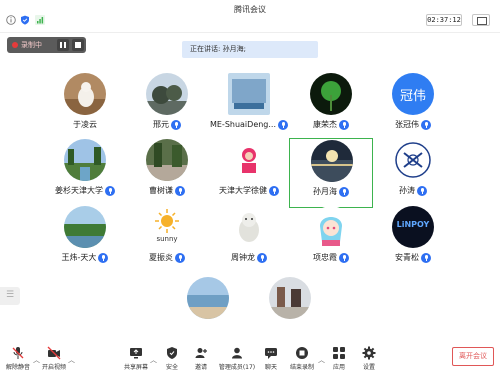 Image resolution: width=500 pixels, height=374 pixels. I want to click on participant-name: 张冠伟, so click(407, 124).